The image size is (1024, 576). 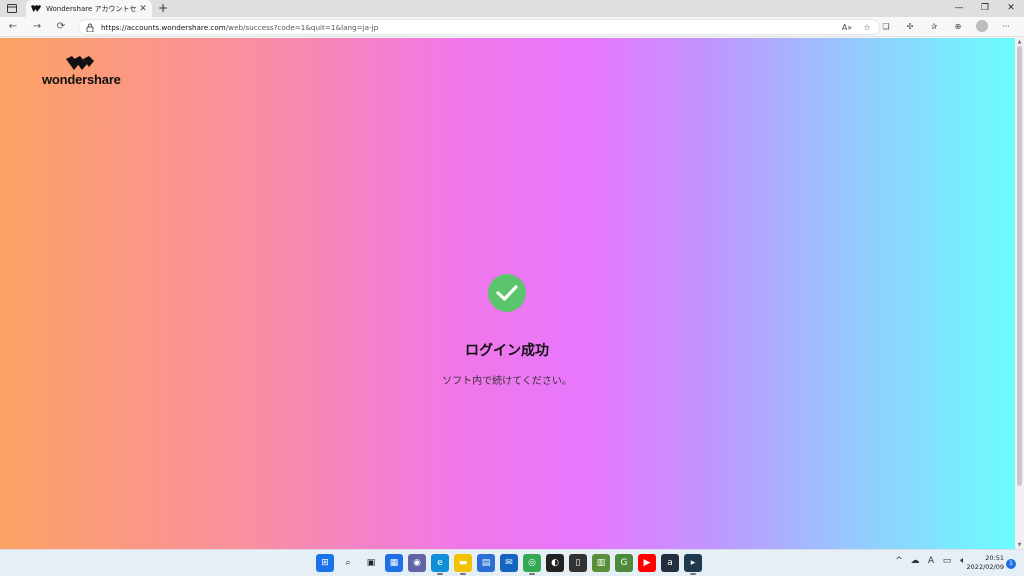 What do you see at coordinates (1011, 8) in the screenshot?
I see `close-window-button: ✕` at bounding box center [1011, 8].